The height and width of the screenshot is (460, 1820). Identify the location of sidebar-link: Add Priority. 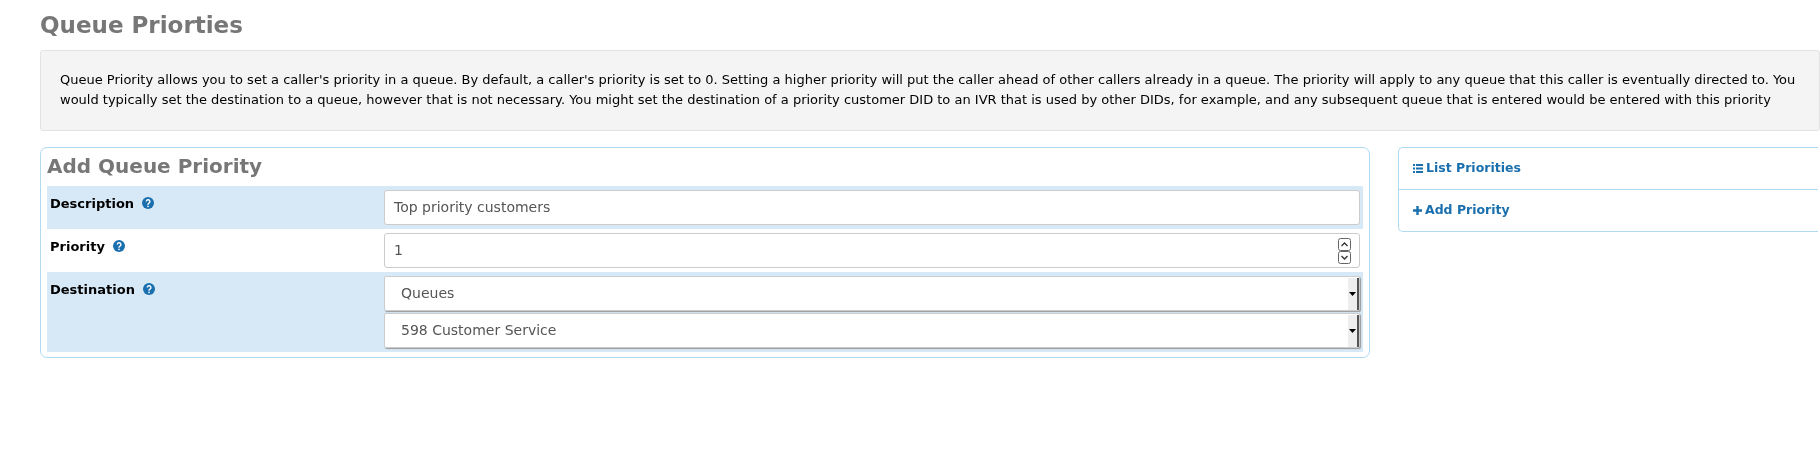
(1608, 209).